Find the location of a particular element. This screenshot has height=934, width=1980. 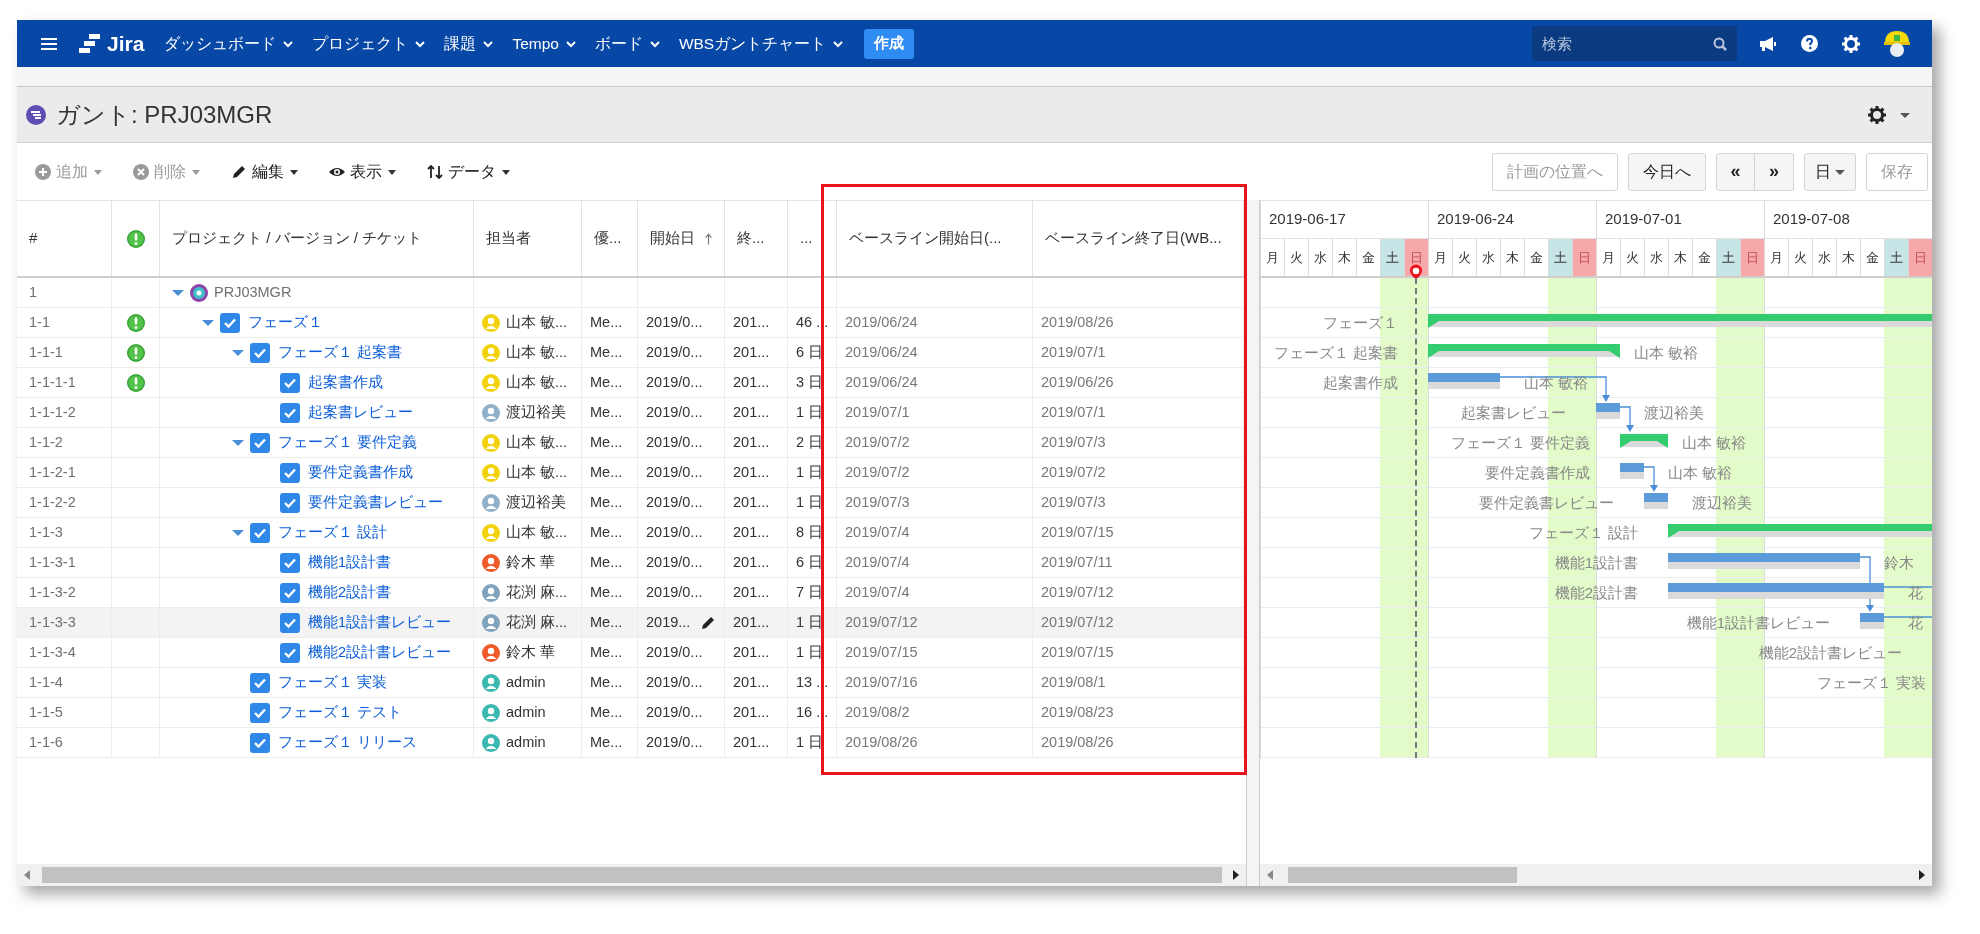

issue-link: フェーズ１ 起案書 is located at coordinates (340, 352).